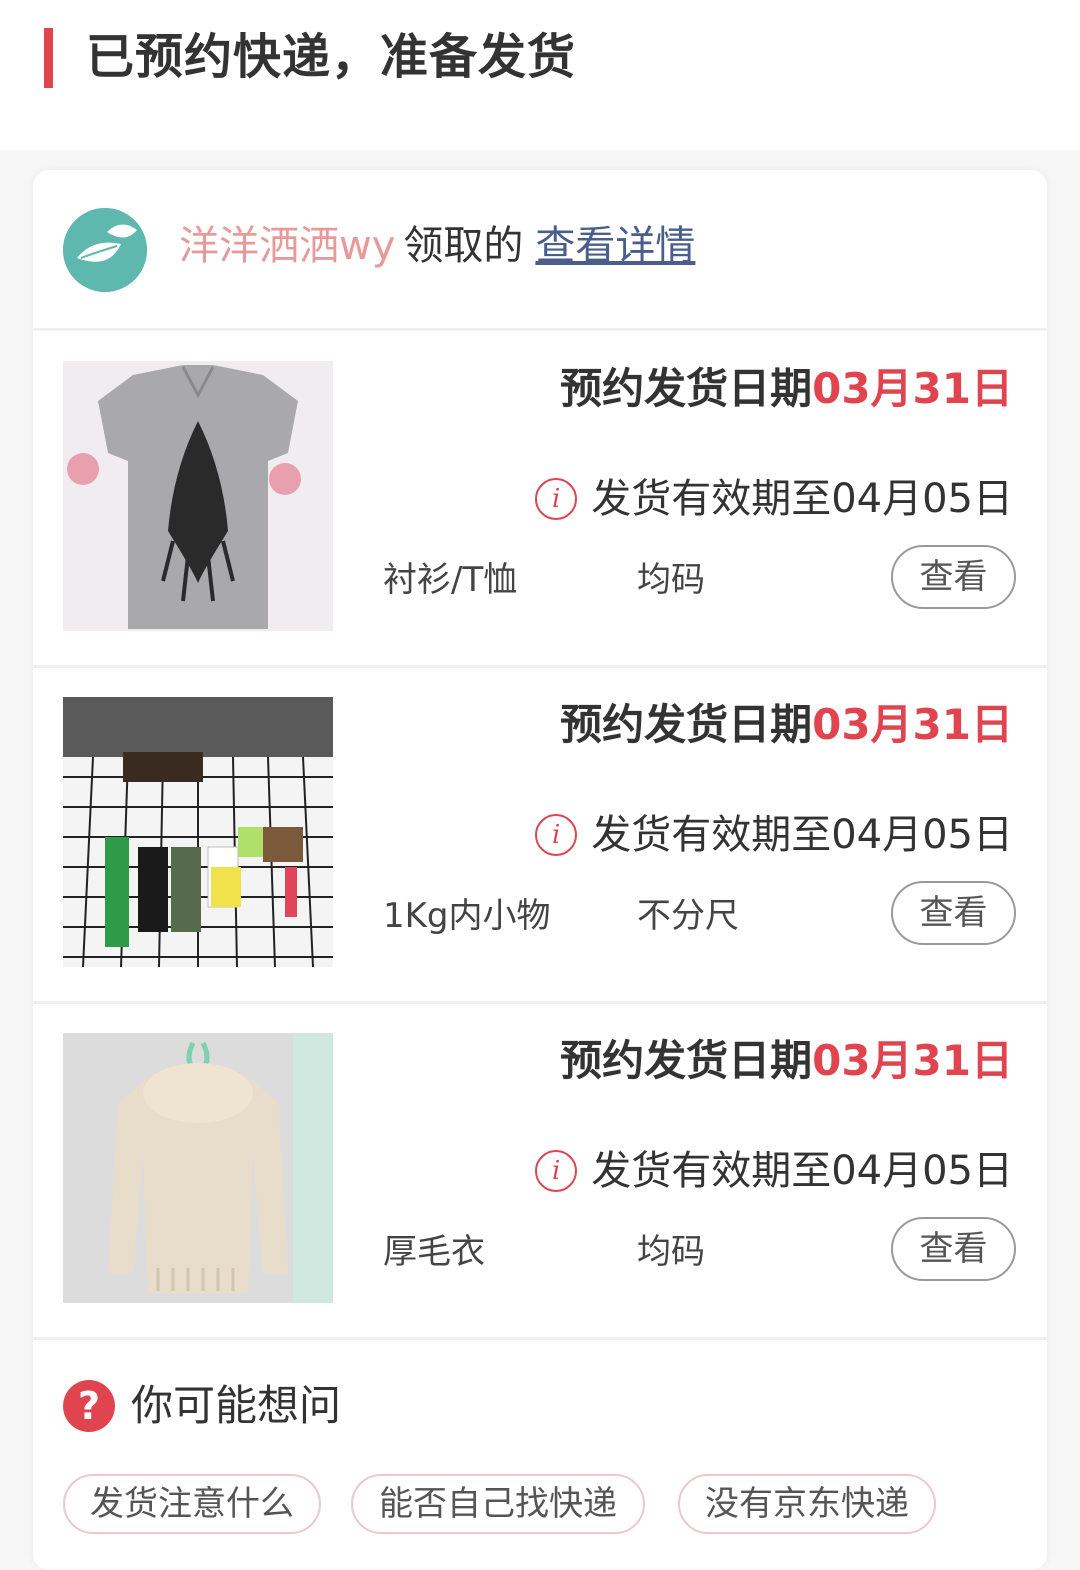 The height and width of the screenshot is (1570, 1080). Describe the element at coordinates (615, 246) in the screenshot. I see `view-details-link: 查看详情` at that location.